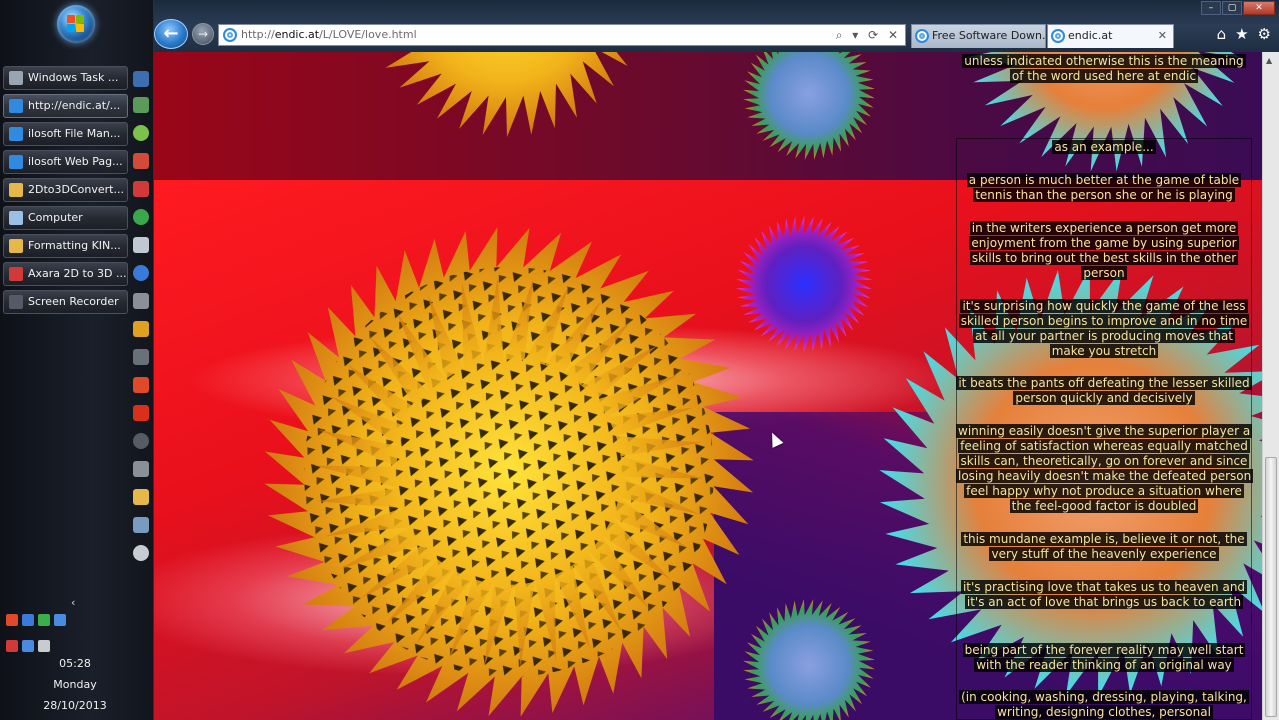 The width and height of the screenshot is (1279, 720). Describe the element at coordinates (65, 218) in the screenshot. I see `taskbar-item: Computer` at that location.